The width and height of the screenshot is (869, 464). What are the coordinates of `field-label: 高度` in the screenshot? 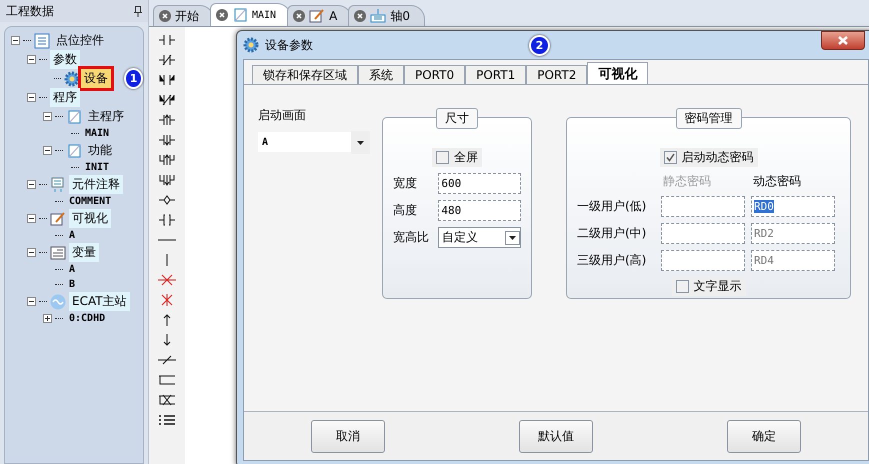 It's located at (405, 210).